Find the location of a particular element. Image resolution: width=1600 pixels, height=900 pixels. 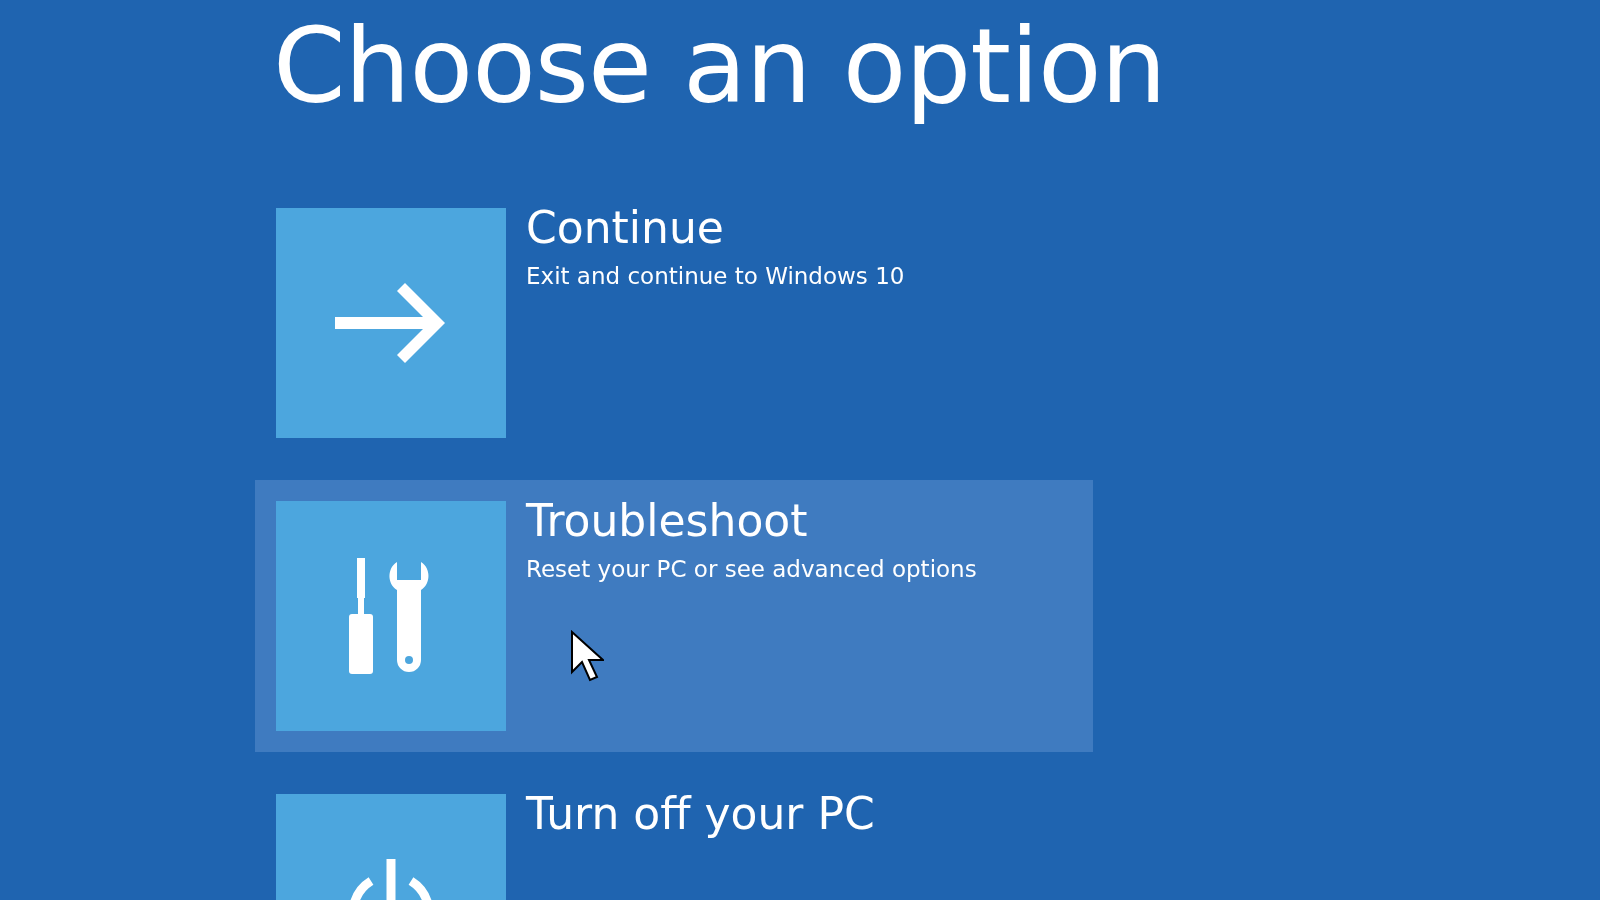

cursor-icon is located at coordinates (587, 656).